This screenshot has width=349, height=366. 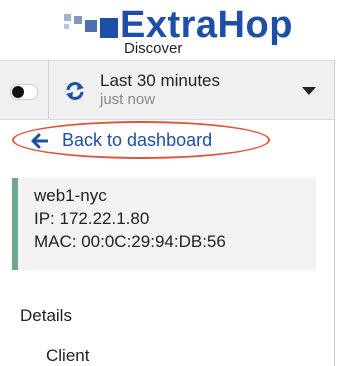 I want to click on client-nav-item: Client, so click(x=67, y=356).